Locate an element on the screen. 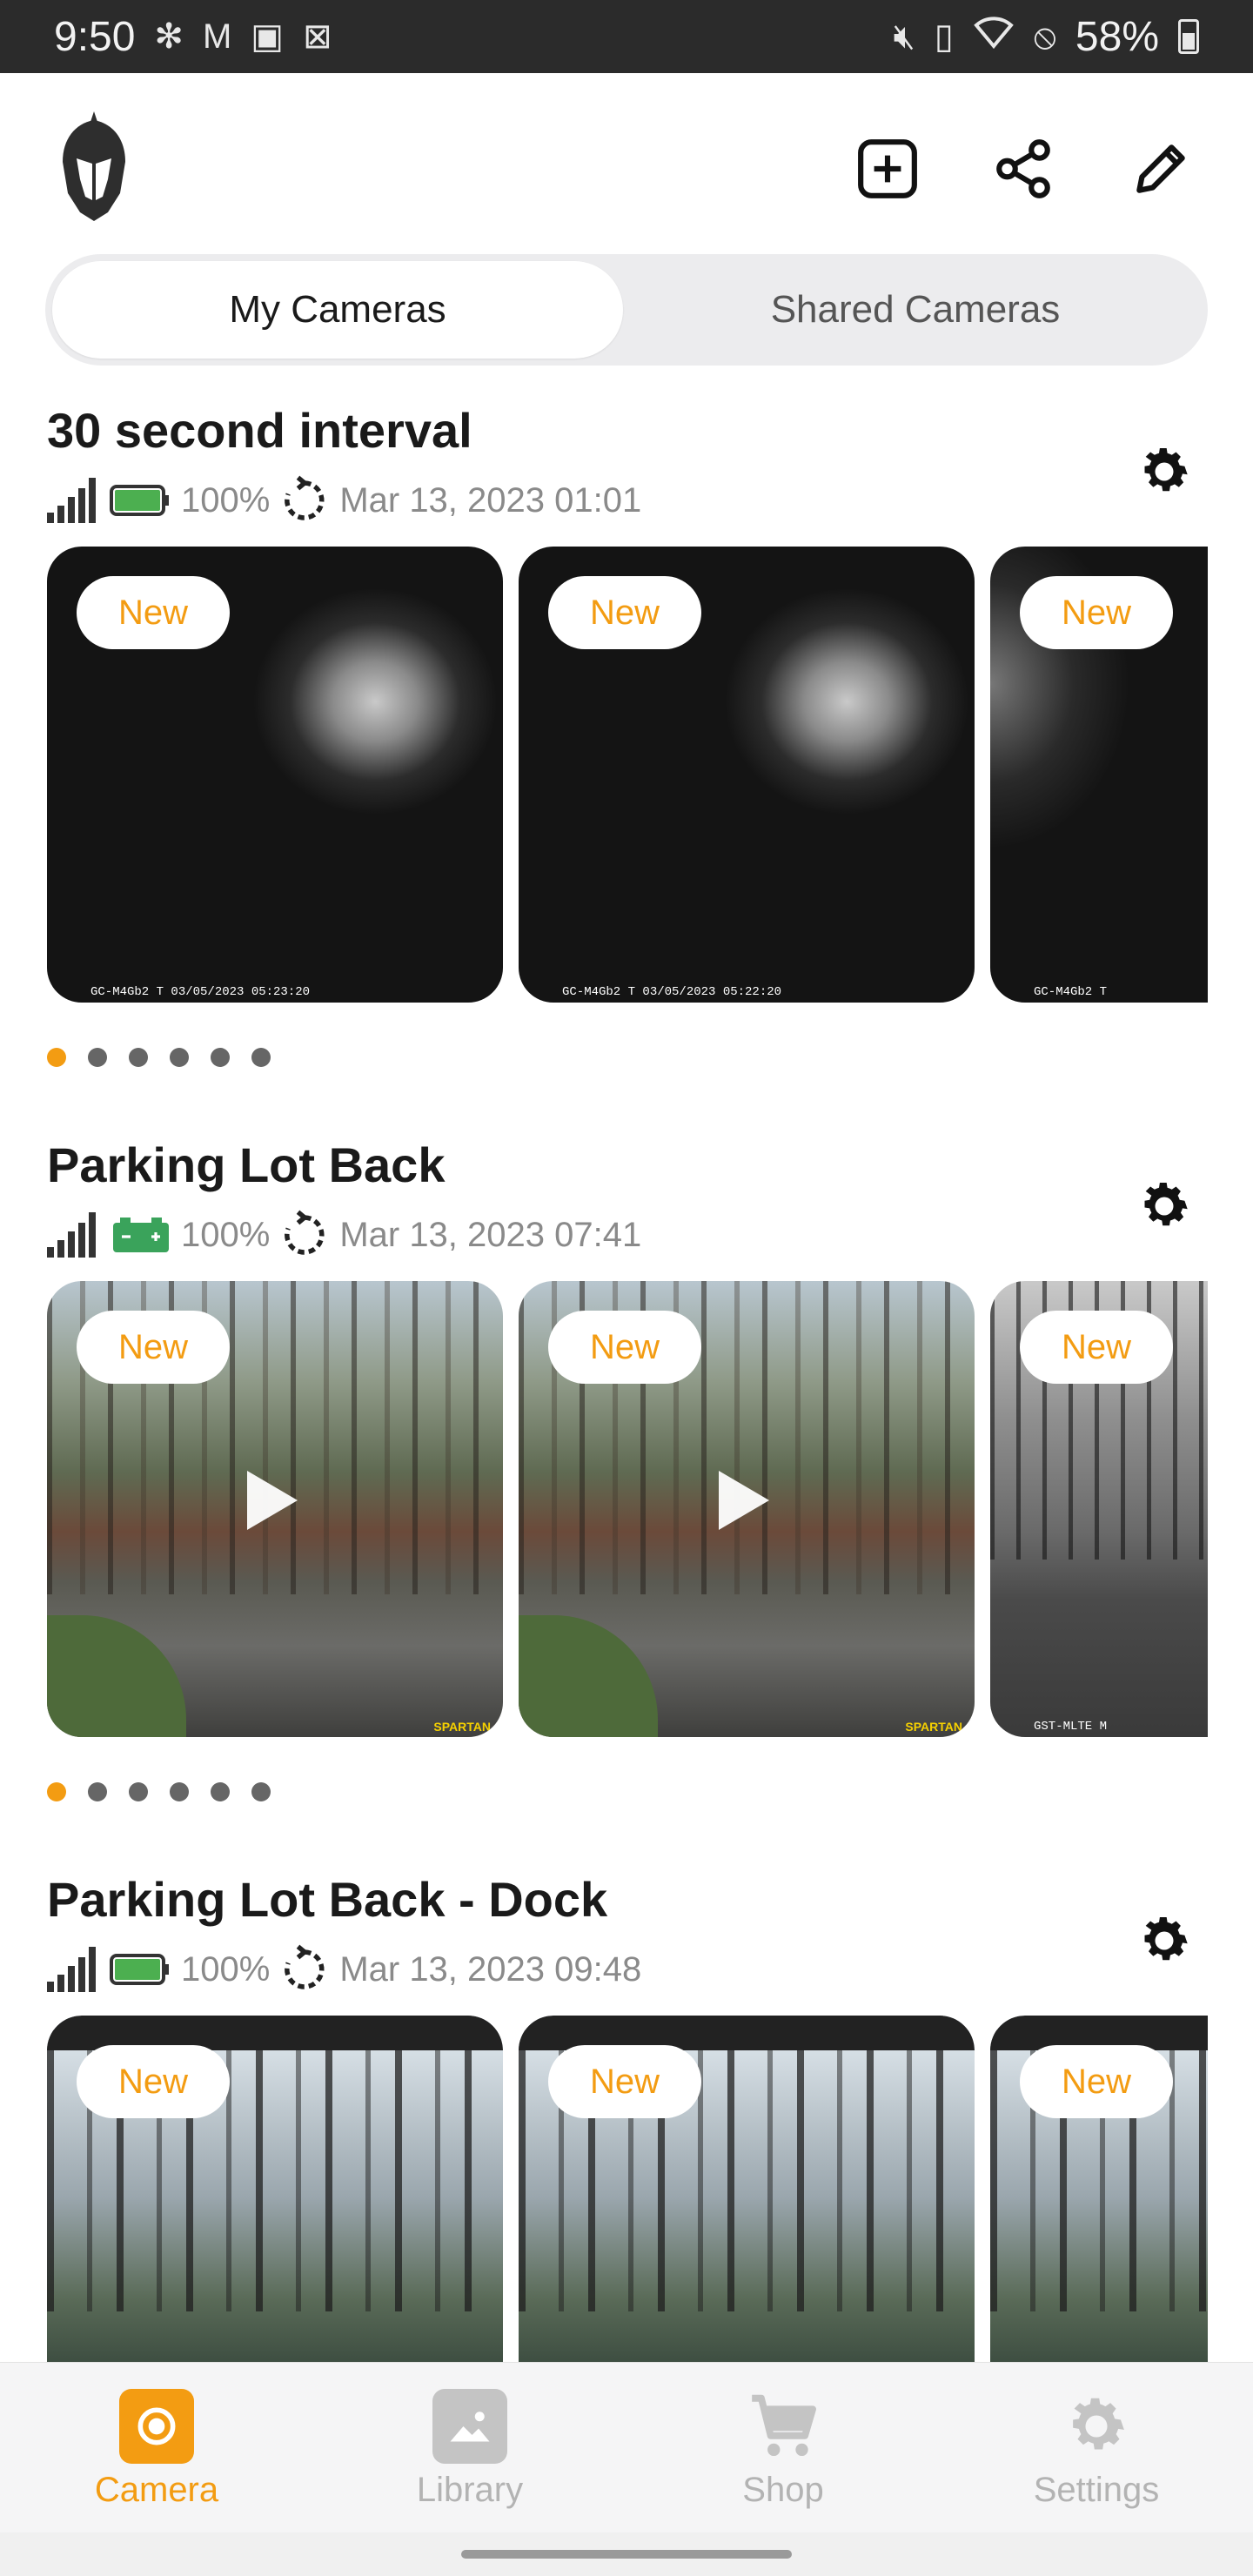 The width and height of the screenshot is (1253, 2576). battery-icon is located at coordinates (1188, 37).